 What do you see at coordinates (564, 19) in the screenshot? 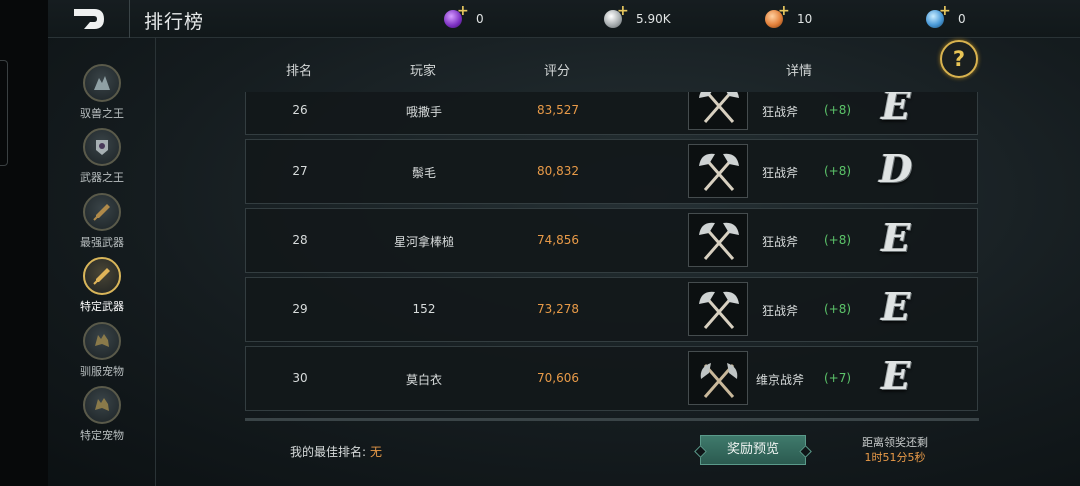
I see `top-bar: 排行榜 + 0 + 5.90K + 10 + 0` at bounding box center [564, 19].